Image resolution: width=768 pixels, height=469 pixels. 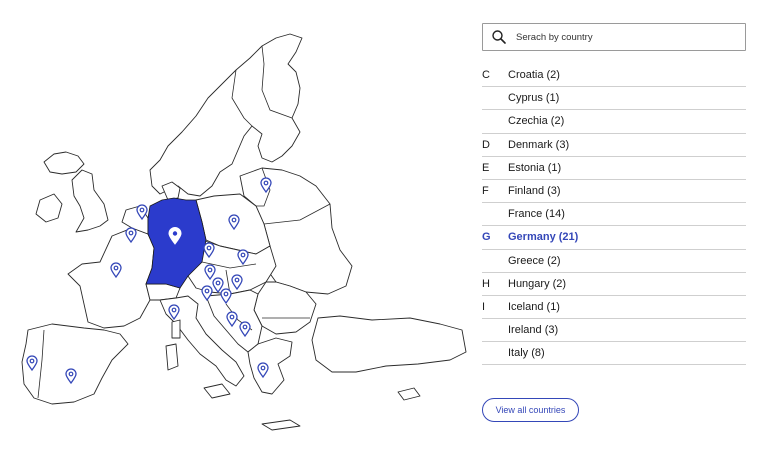 I want to click on country-name: Greece (2), so click(x=534, y=260).